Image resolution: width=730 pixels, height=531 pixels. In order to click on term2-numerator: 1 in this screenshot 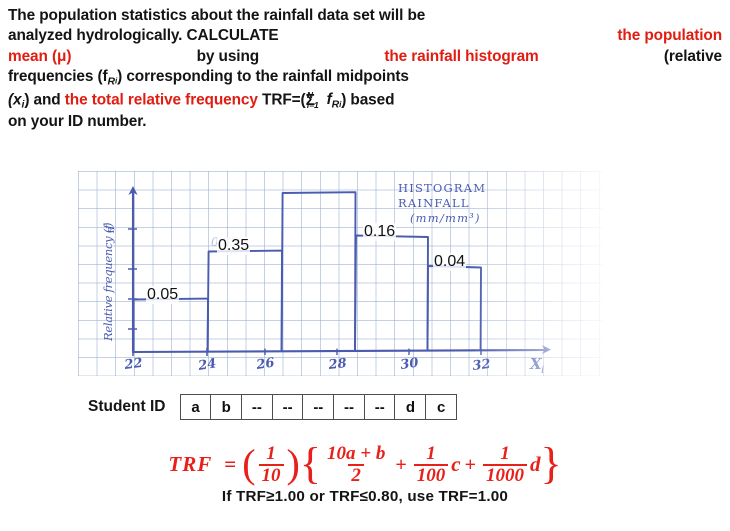, I will do `click(431, 453)`.